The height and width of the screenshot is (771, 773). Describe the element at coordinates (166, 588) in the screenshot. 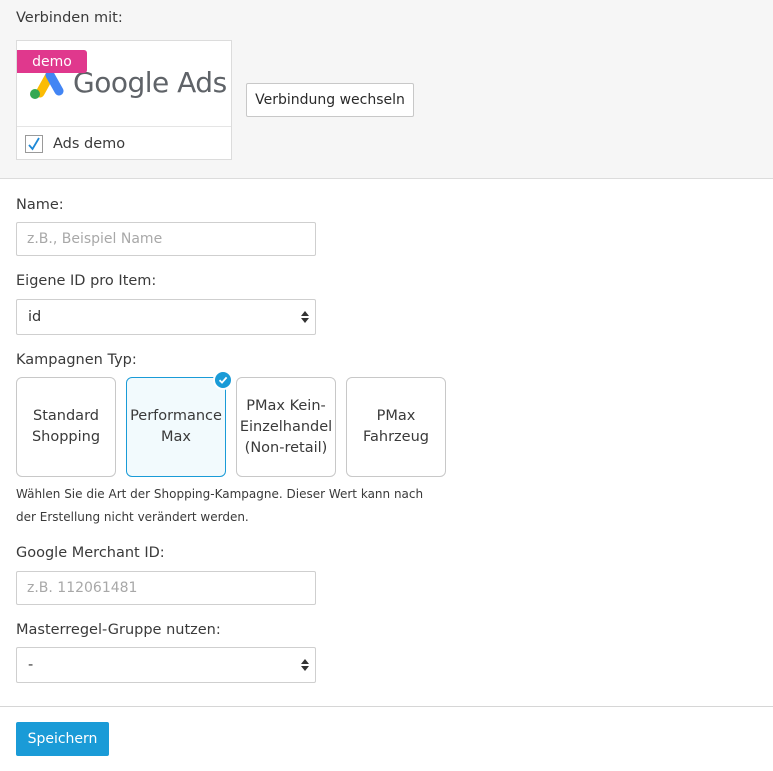

I see `merchant-id-input` at that location.